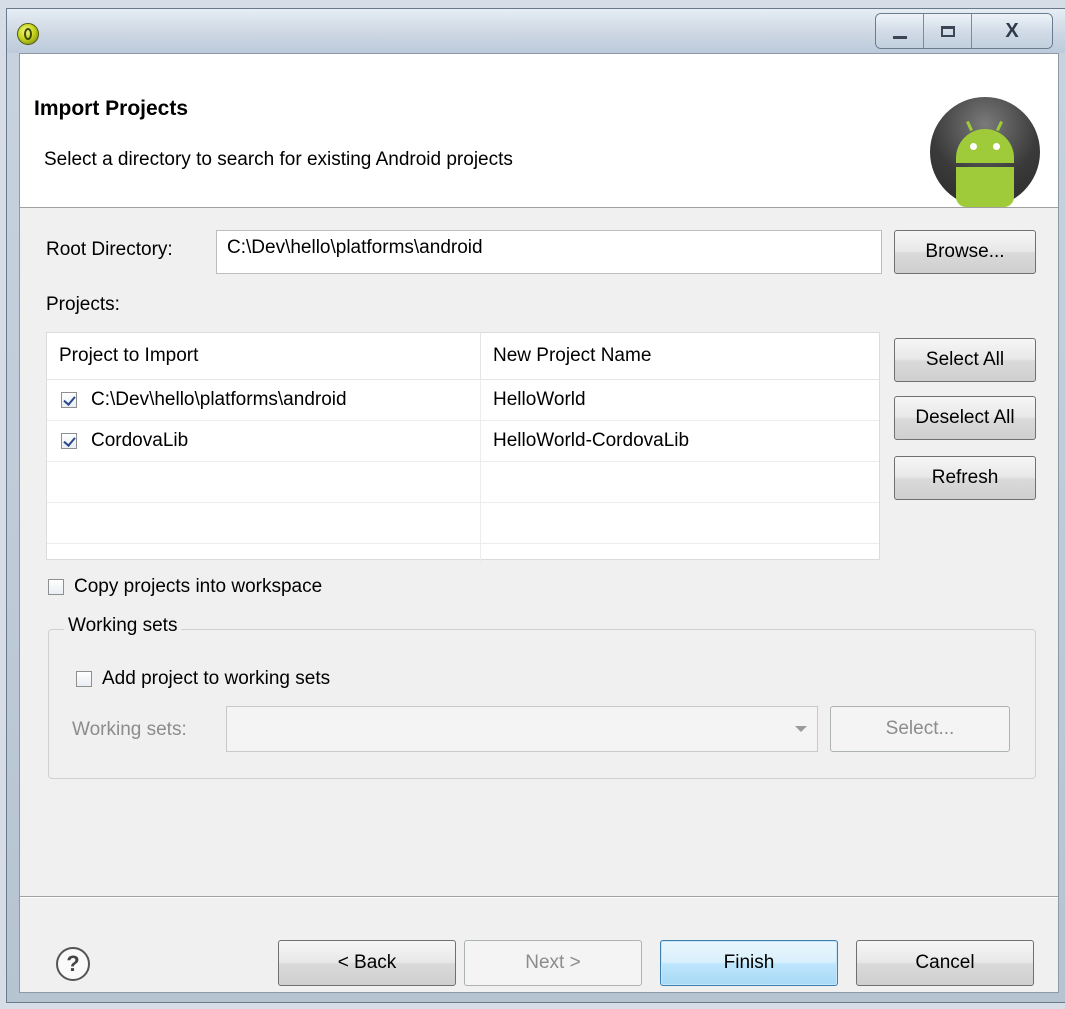 Image resolution: width=1065 pixels, height=1009 pixels. What do you see at coordinates (965, 418) in the screenshot?
I see `deselect-all-button: Deselect All` at bounding box center [965, 418].